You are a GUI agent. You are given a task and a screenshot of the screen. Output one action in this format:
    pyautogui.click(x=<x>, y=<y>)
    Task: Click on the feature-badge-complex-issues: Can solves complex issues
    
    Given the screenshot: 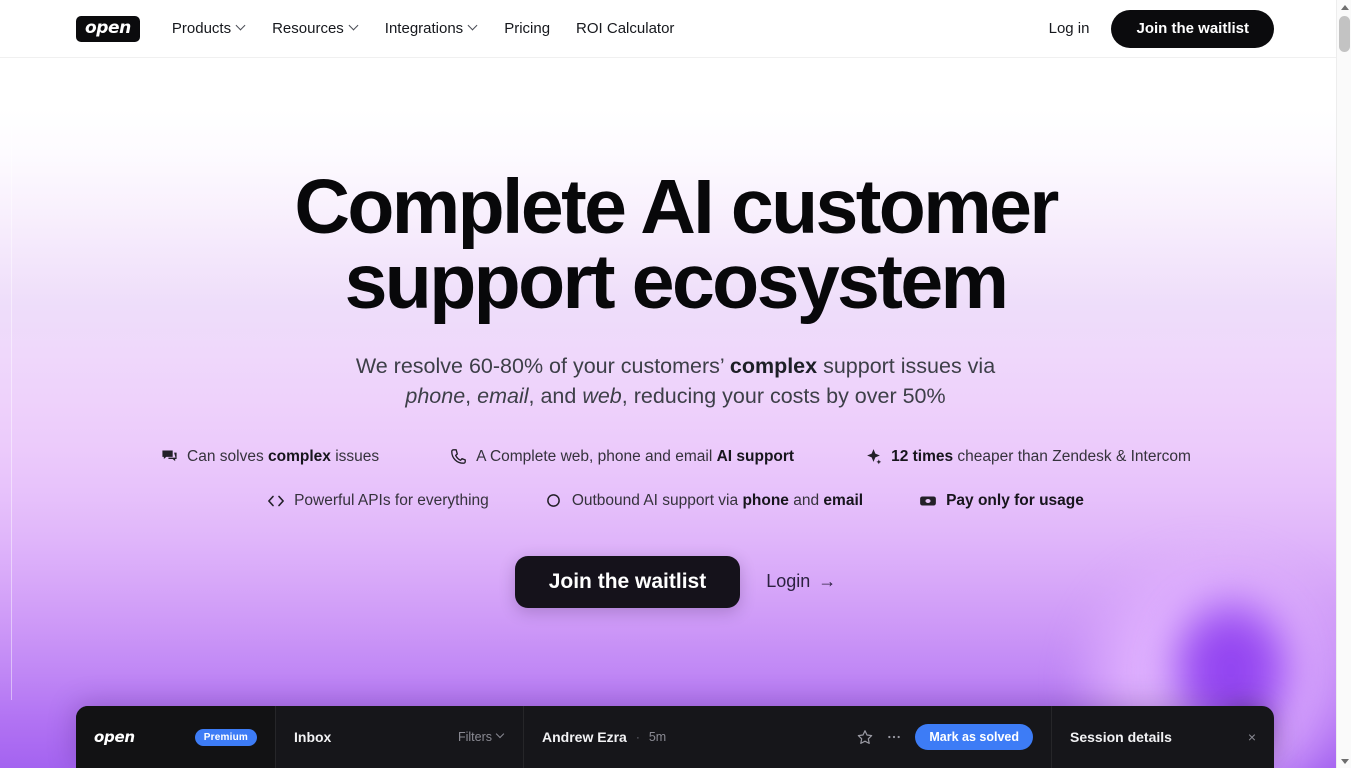 What is the action you would take?
    pyautogui.click(x=269, y=457)
    